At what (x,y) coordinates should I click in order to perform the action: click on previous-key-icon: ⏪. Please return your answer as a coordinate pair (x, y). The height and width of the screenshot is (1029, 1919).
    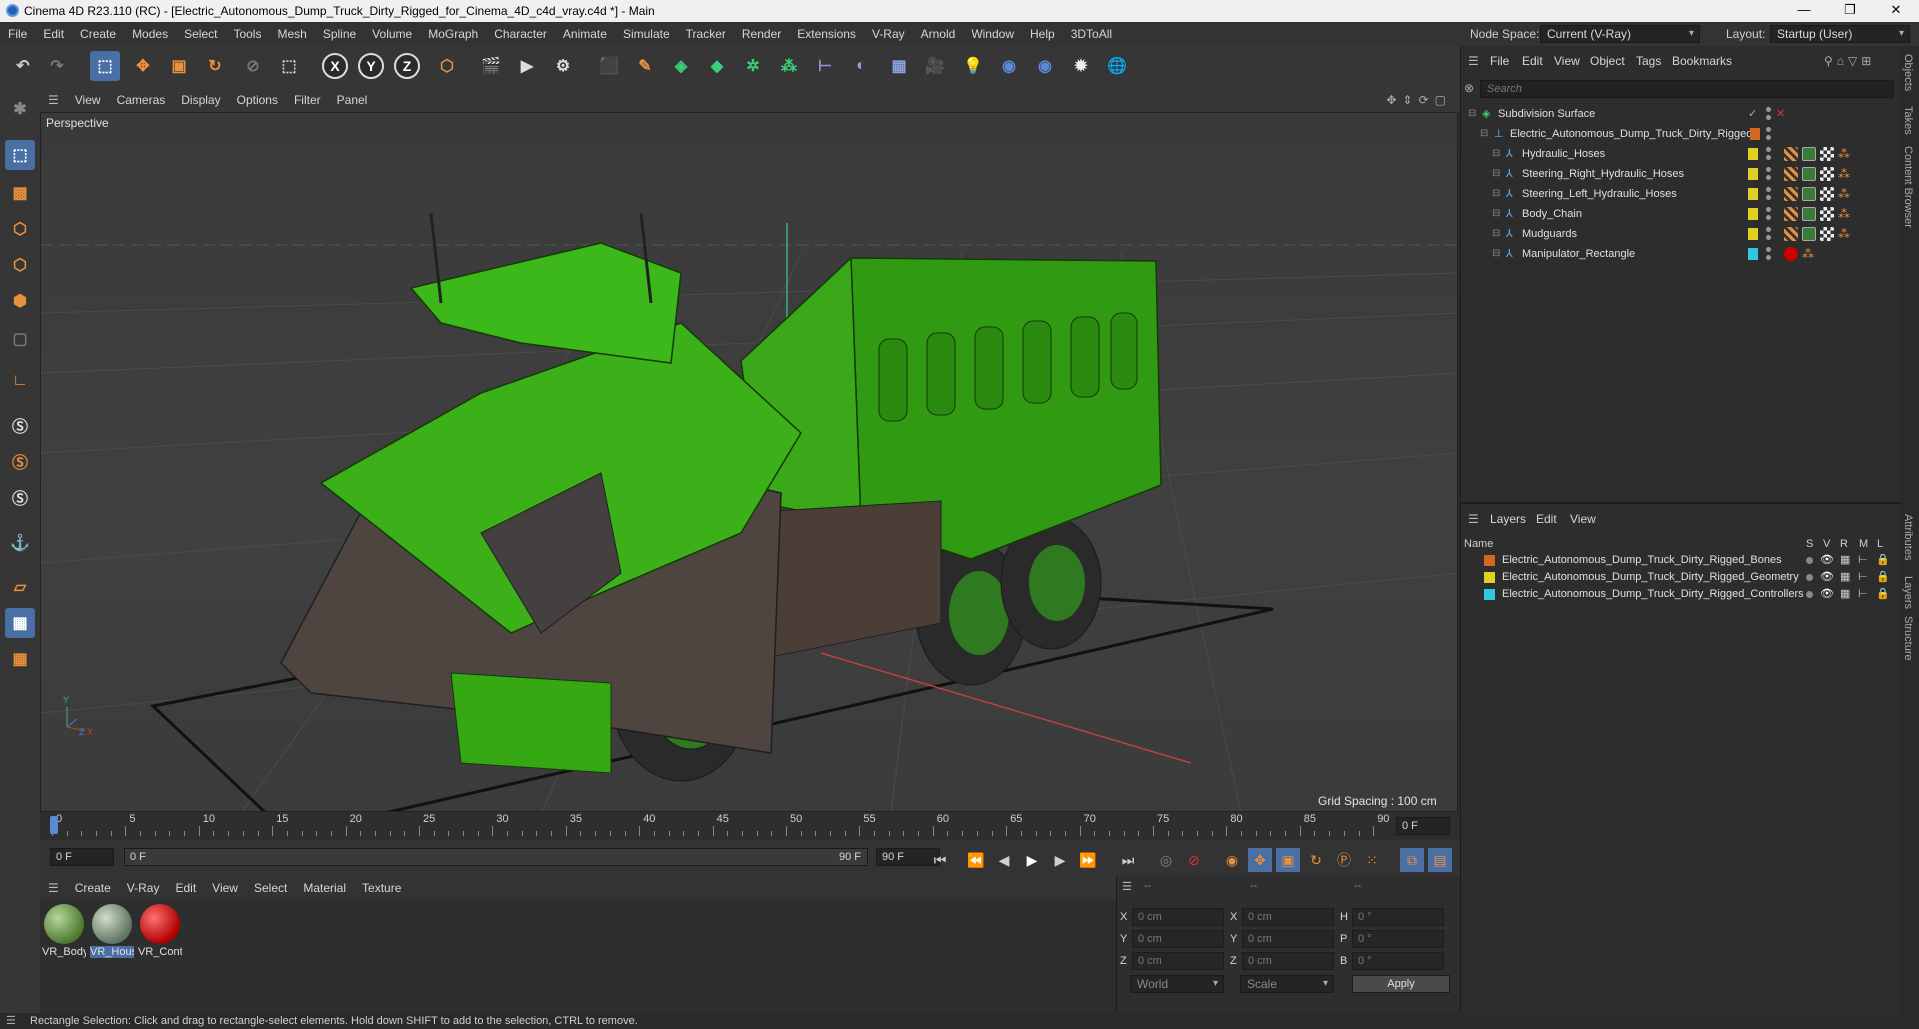
    Looking at the image, I should click on (976, 860).